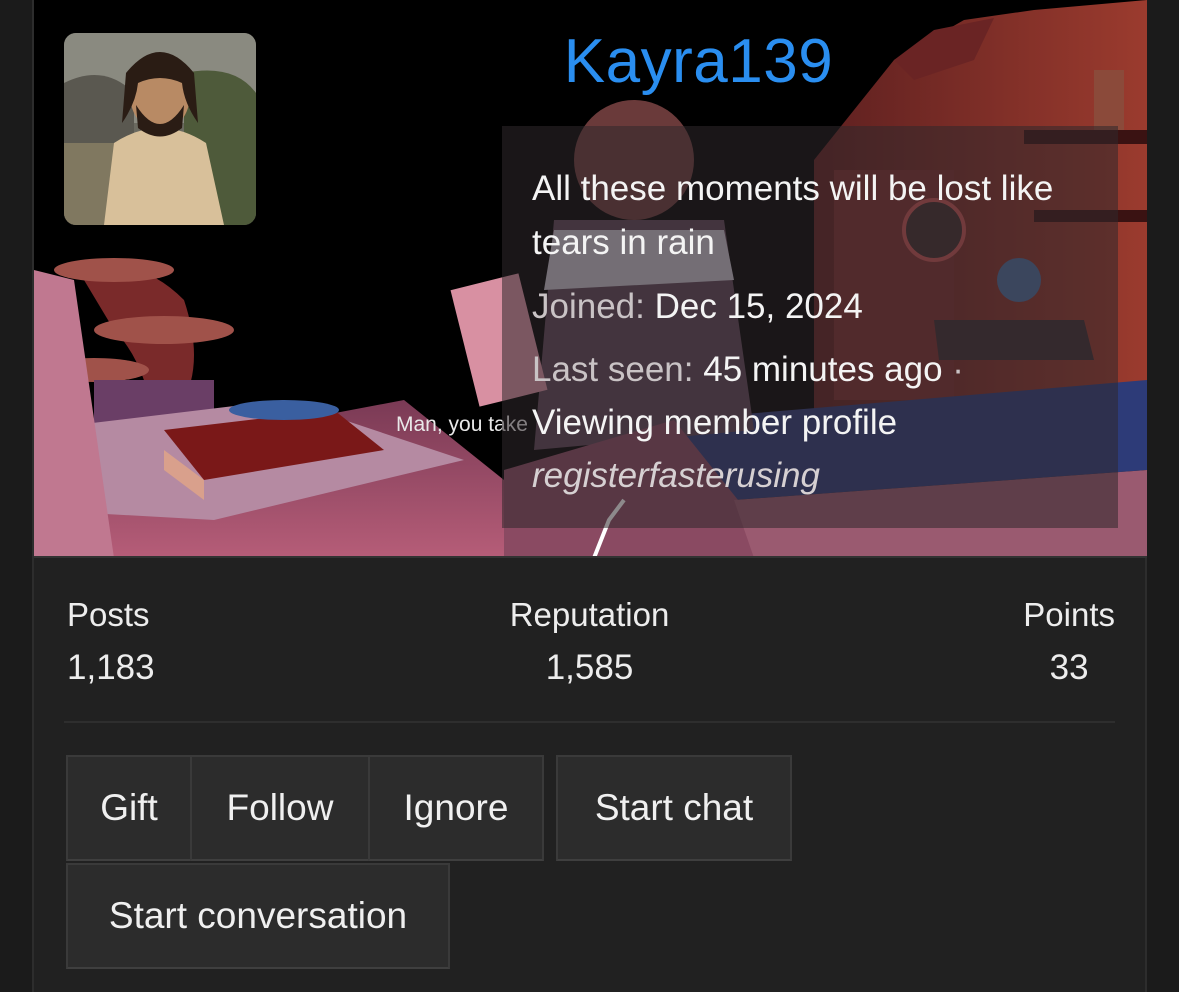 This screenshot has width=1179, height=992. What do you see at coordinates (588, 306) in the screenshot?
I see `joined-label: Joined:` at bounding box center [588, 306].